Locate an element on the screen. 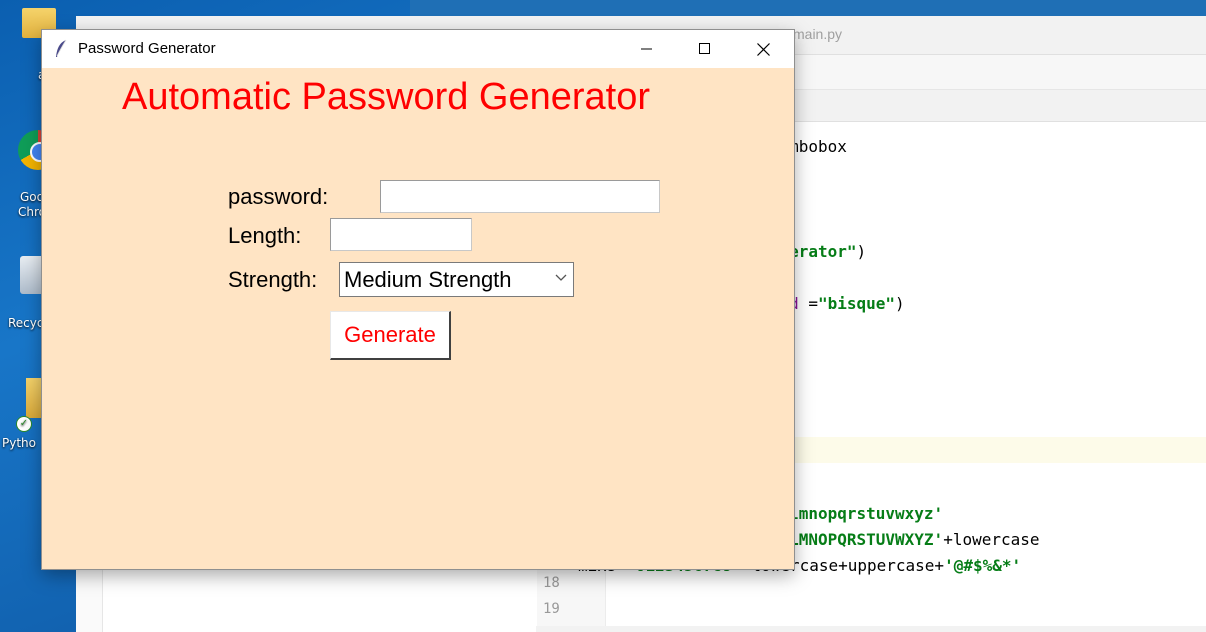 The image size is (1206, 632). generate-button: Generate is located at coordinates (390, 335).